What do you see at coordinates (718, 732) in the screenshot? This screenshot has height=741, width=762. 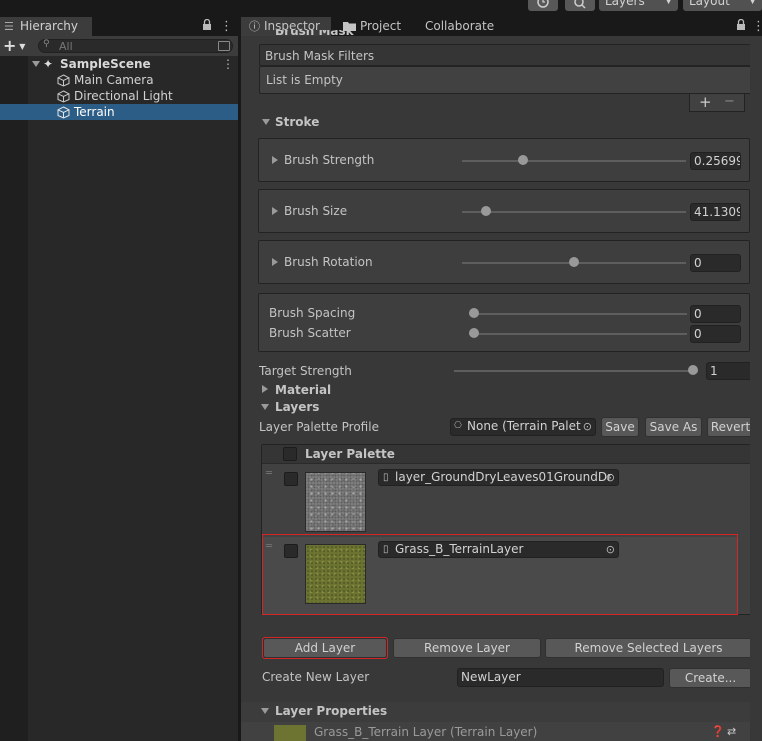 I see `help-icon: ❓` at bounding box center [718, 732].